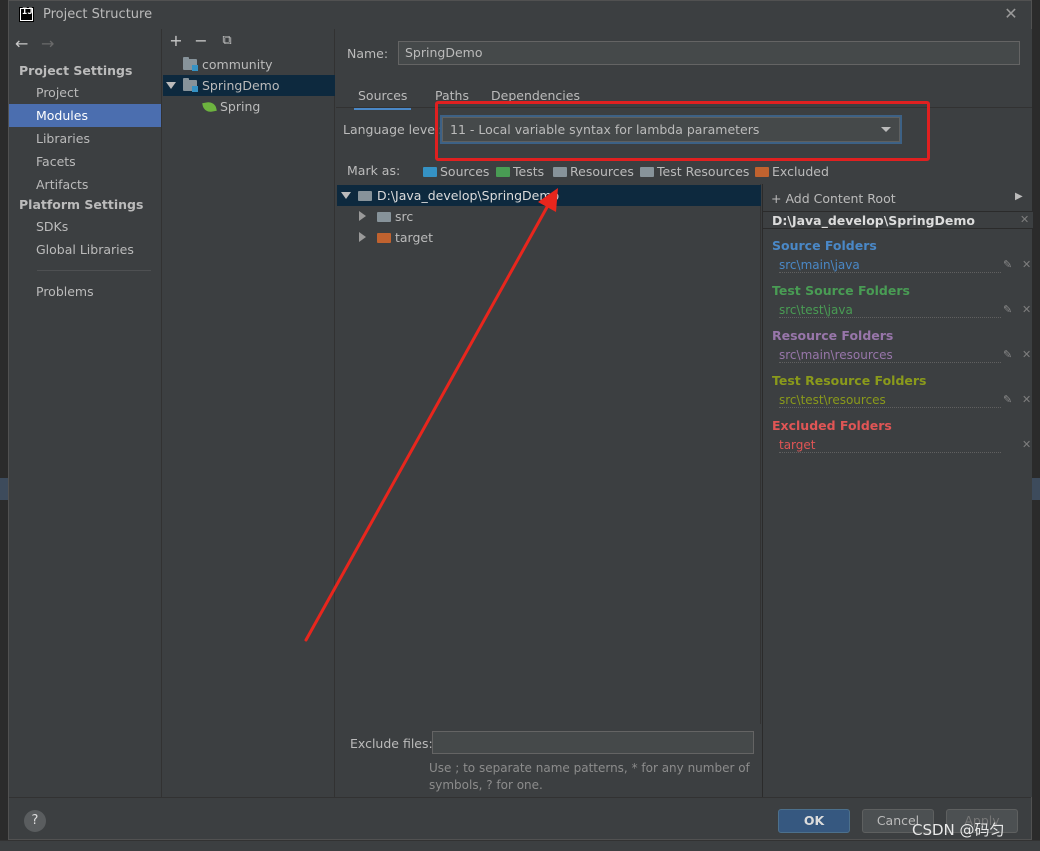  I want to click on tree-item-spring: Spring, so click(249, 106).